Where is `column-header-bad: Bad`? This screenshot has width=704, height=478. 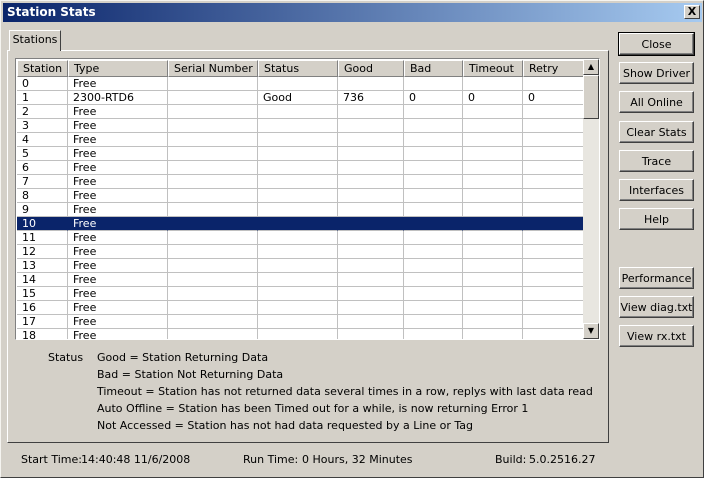
column-header-bad: Bad is located at coordinates (433, 68).